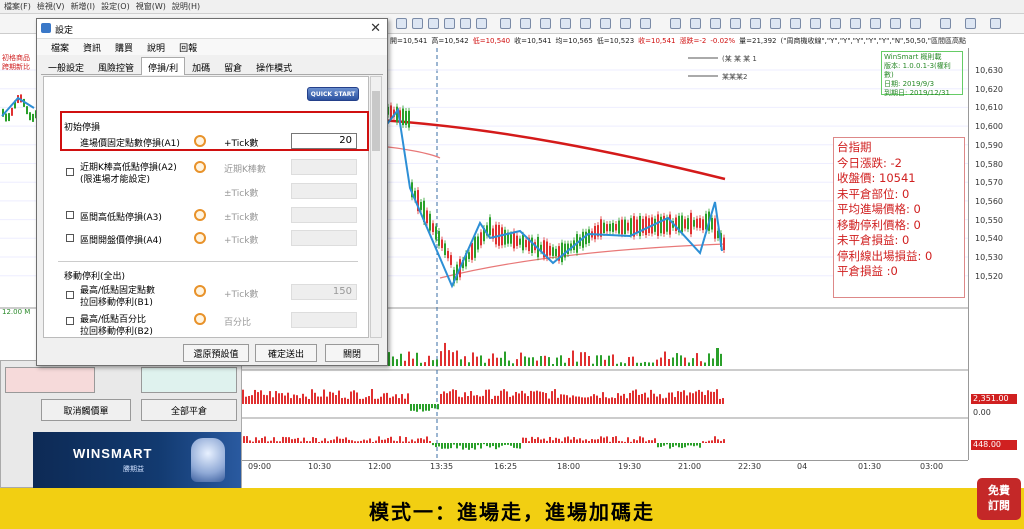  I want to click on subscribe-badge: 免費 訂閱, so click(999, 499).